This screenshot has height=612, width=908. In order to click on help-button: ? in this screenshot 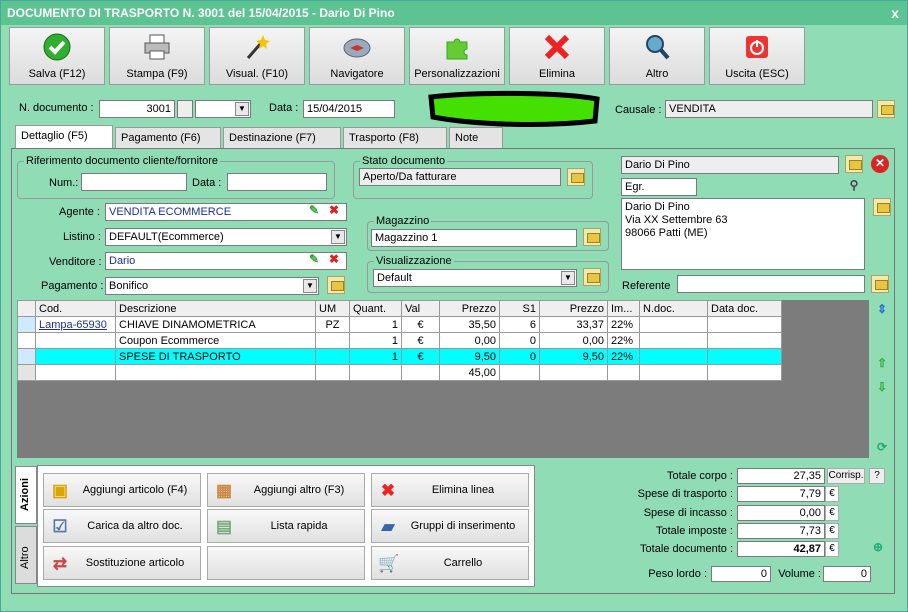, I will do `click(877, 476)`.